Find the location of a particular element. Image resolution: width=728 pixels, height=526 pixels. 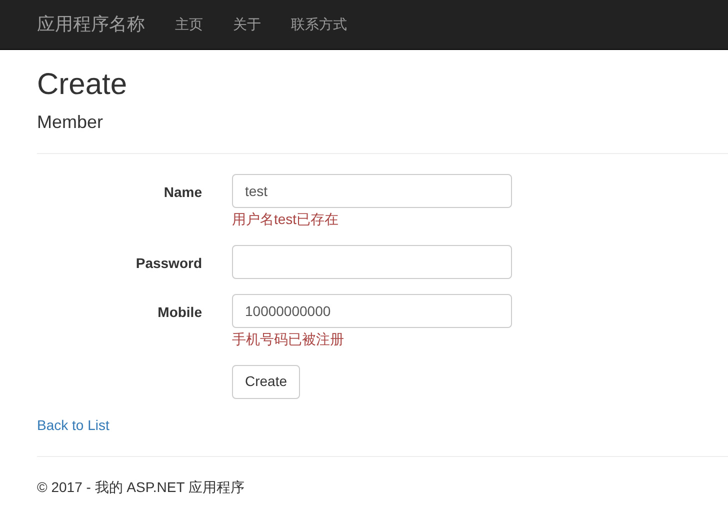

nav-link: 关于 is located at coordinates (247, 24).